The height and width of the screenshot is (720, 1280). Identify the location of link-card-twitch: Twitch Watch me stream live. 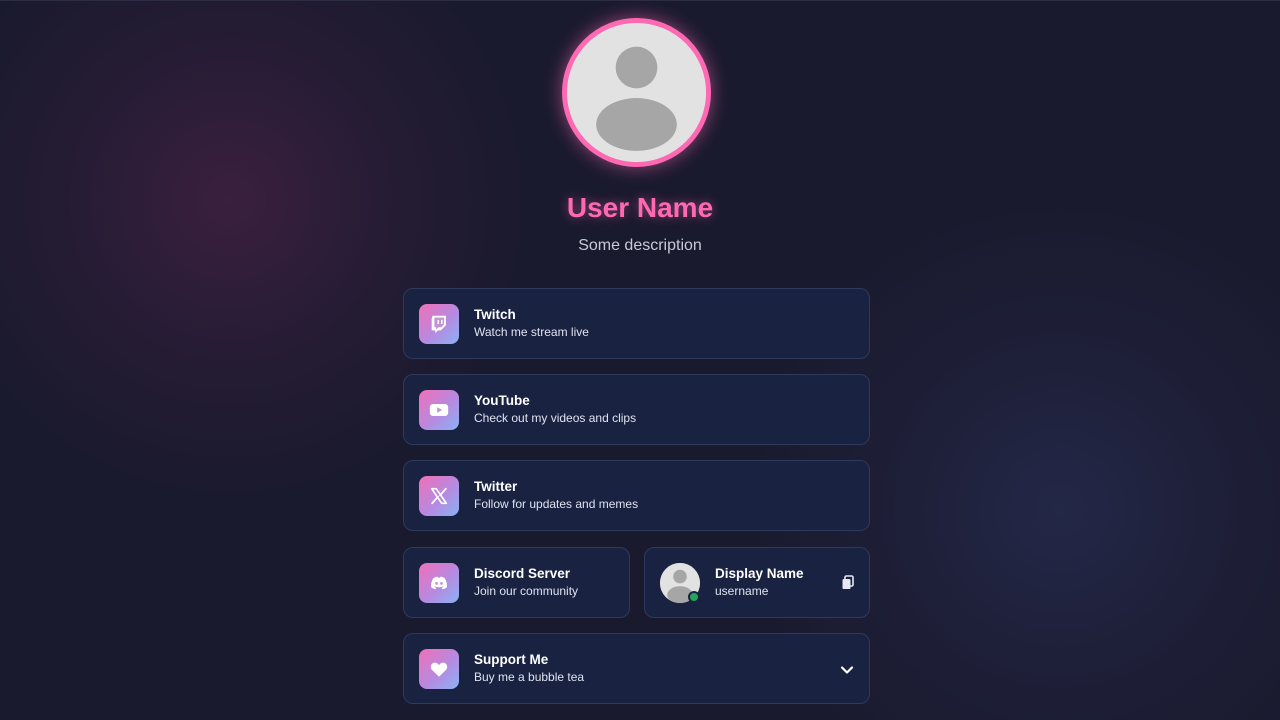
(636, 323).